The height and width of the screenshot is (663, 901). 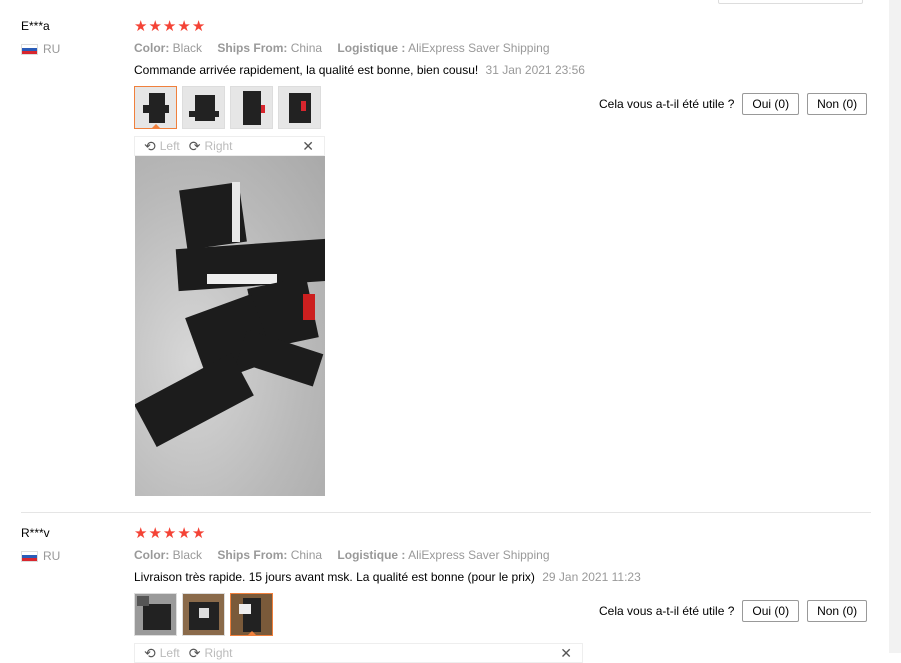 I want to click on reviewer-name: R***v, so click(x=35, y=533).